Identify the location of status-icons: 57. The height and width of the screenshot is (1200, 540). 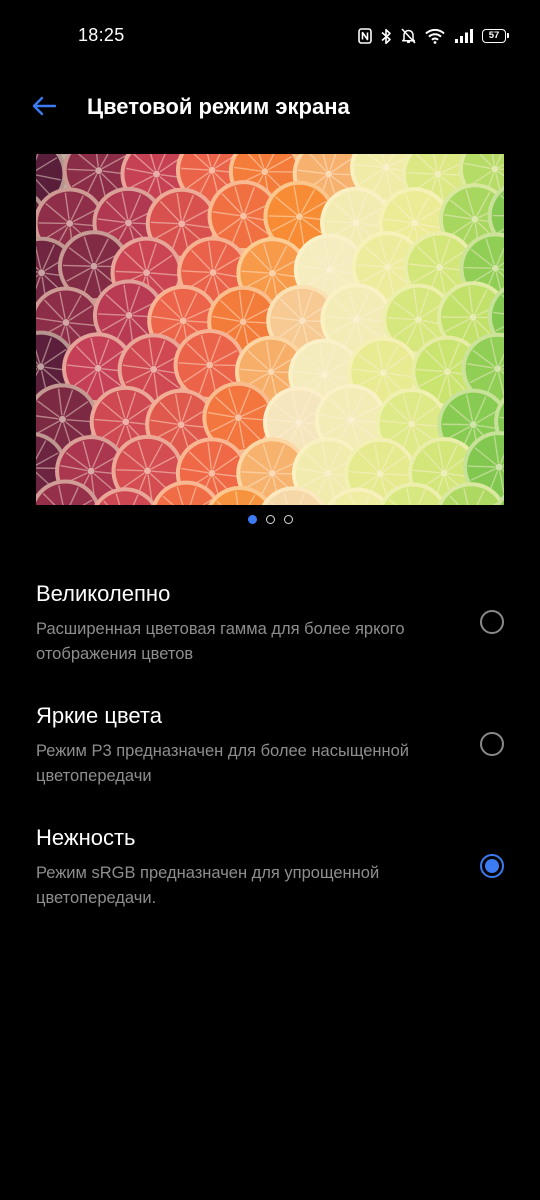
(433, 36).